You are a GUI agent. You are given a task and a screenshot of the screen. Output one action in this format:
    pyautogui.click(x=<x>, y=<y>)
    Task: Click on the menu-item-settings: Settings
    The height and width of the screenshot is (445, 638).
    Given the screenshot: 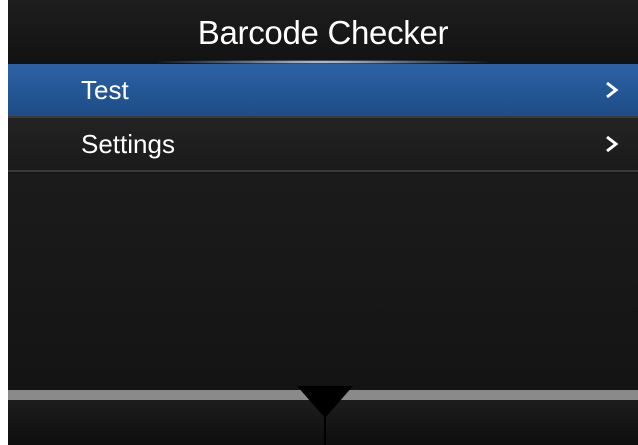 What is the action you would take?
    pyautogui.click(x=323, y=144)
    